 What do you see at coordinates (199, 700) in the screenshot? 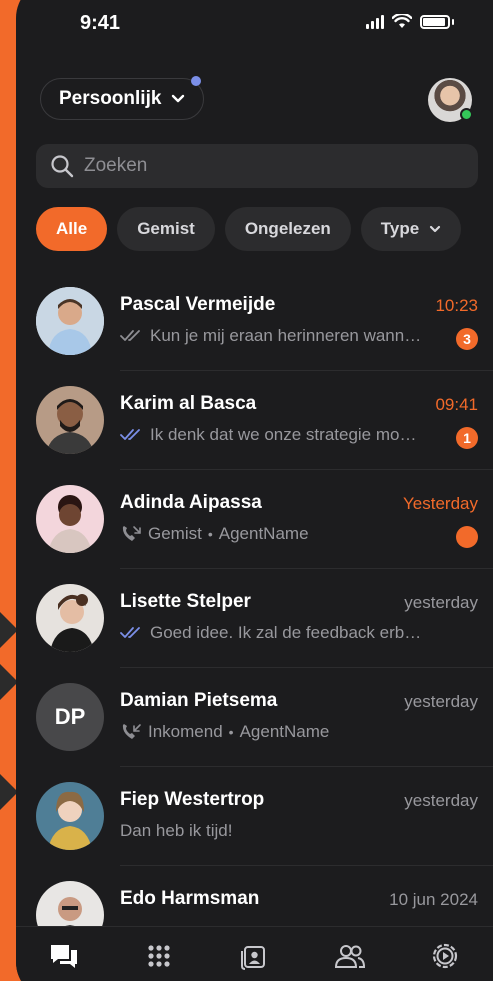
I see `contact-name: Damian Pietsema` at bounding box center [199, 700].